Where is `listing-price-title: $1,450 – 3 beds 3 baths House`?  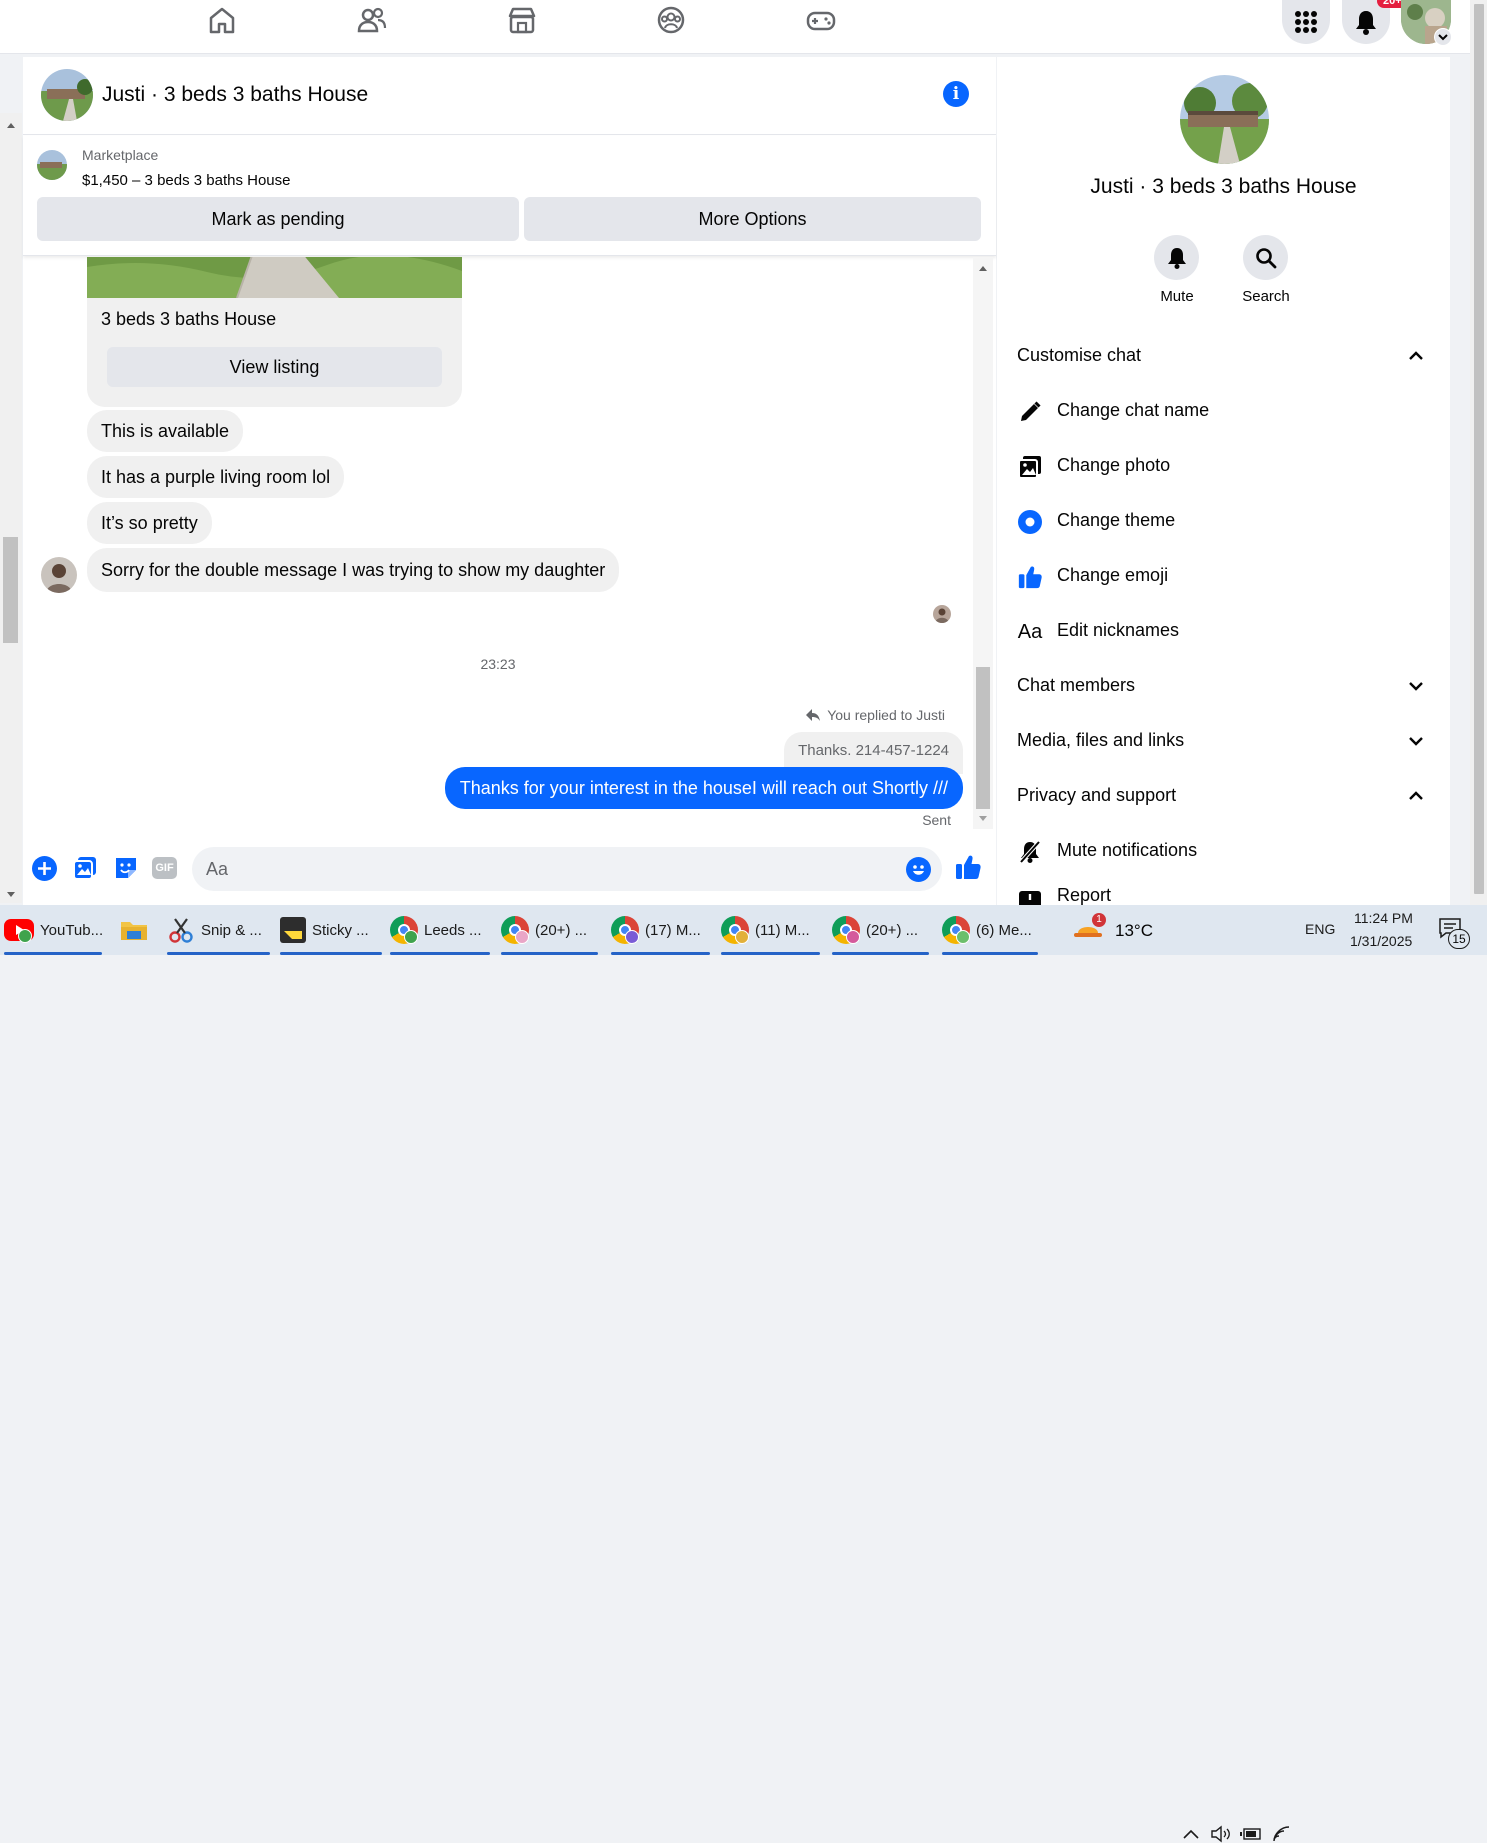
listing-price-title: $1,450 – 3 beds 3 baths House is located at coordinates (186, 180).